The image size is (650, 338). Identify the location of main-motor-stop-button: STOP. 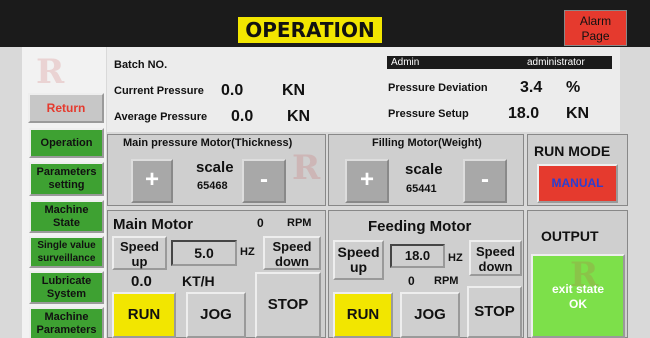
(288, 305).